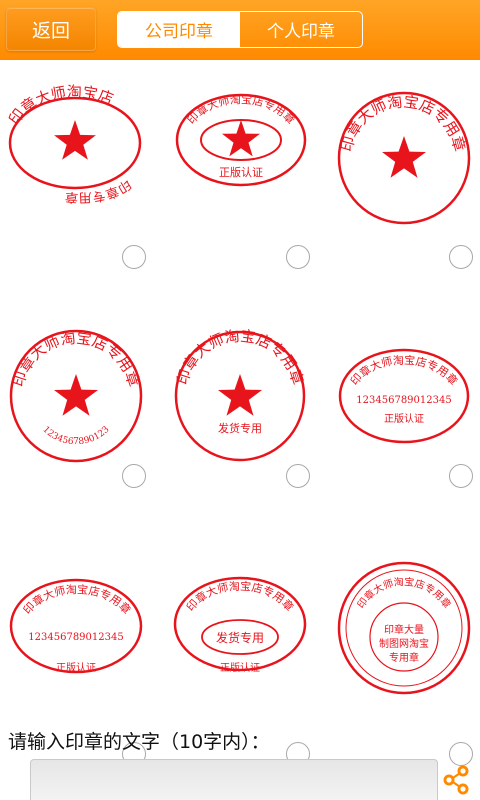 The width and height of the screenshot is (480, 800). I want to click on stamp-center-line: 专用章, so click(404, 657).